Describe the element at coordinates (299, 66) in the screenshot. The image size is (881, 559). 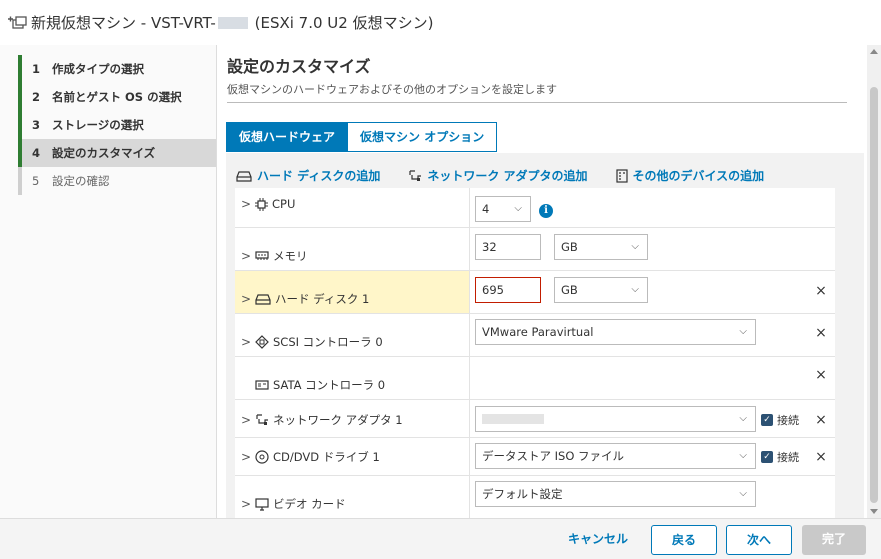
I see `page-title: 設定のカスタマイズ` at that location.